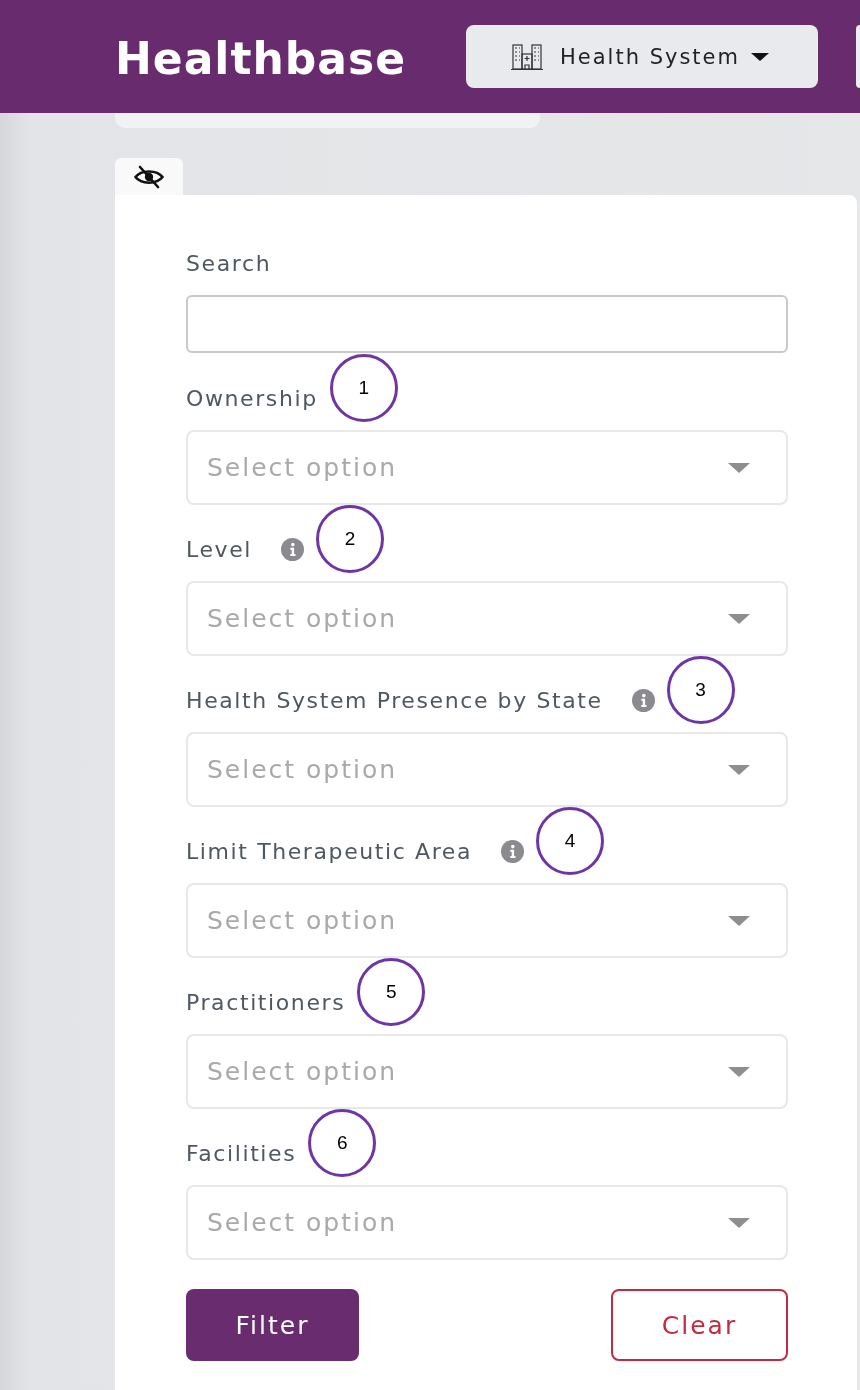 The height and width of the screenshot is (1390, 860). Describe the element at coordinates (487, 324) in the screenshot. I see `search-field` at that location.